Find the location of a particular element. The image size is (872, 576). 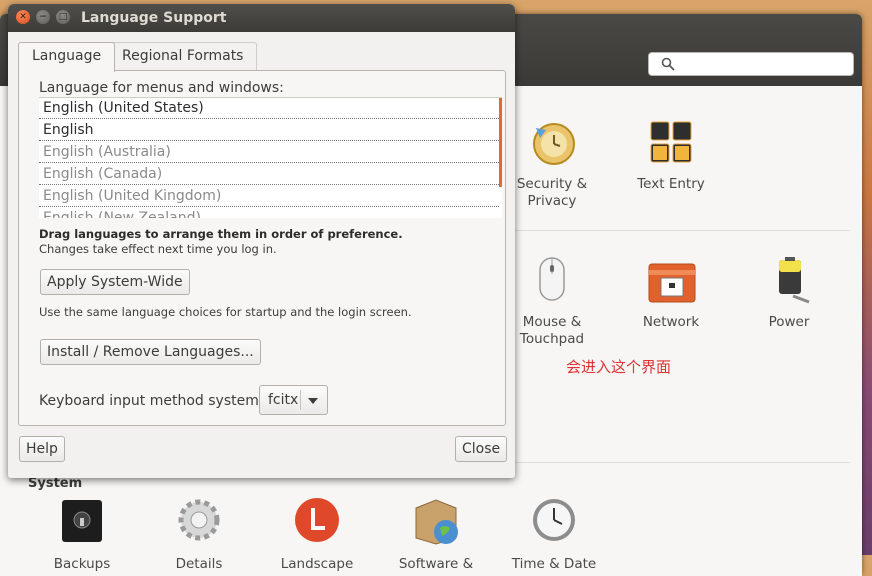

settings-search-input is located at coordinates (751, 64).